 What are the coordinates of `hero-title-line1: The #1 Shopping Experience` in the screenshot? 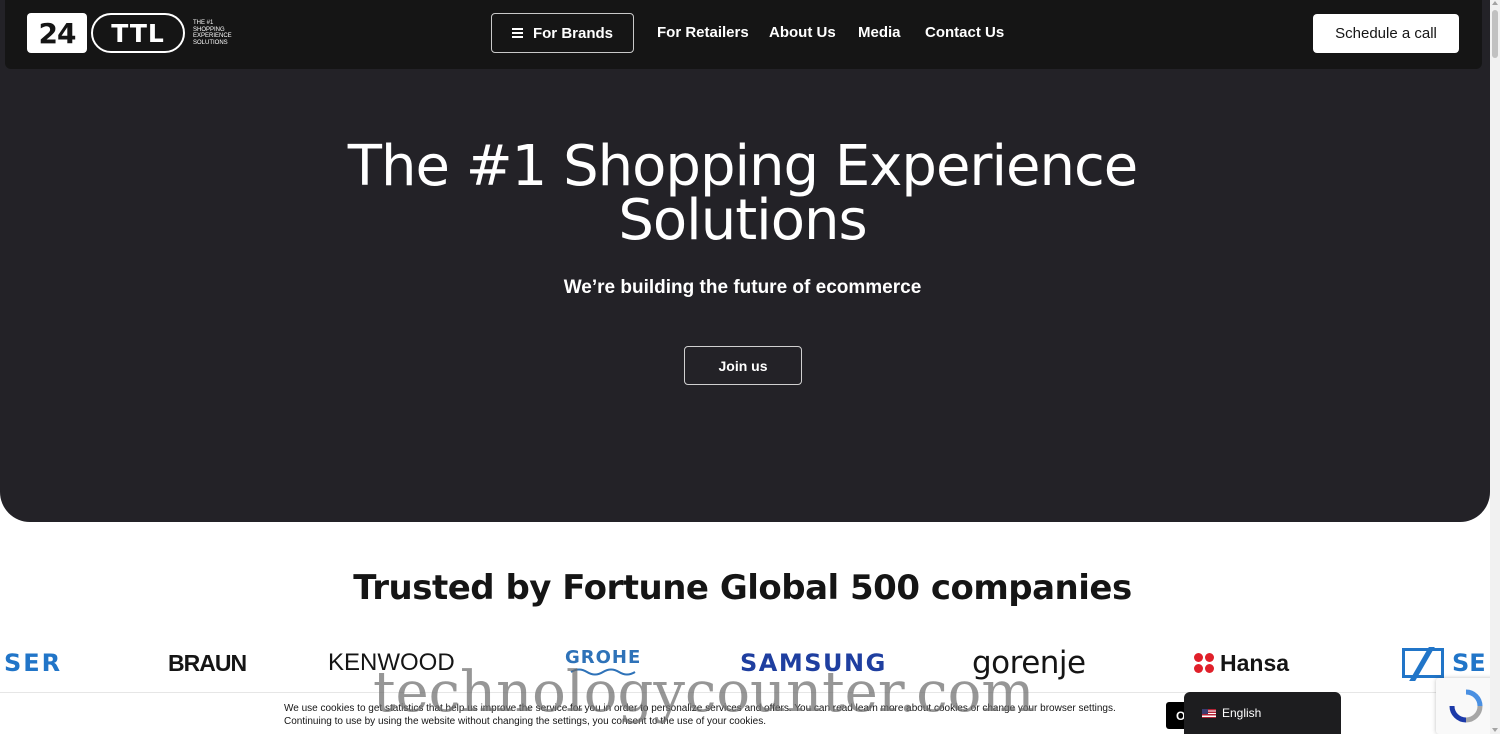 It's located at (742, 166).